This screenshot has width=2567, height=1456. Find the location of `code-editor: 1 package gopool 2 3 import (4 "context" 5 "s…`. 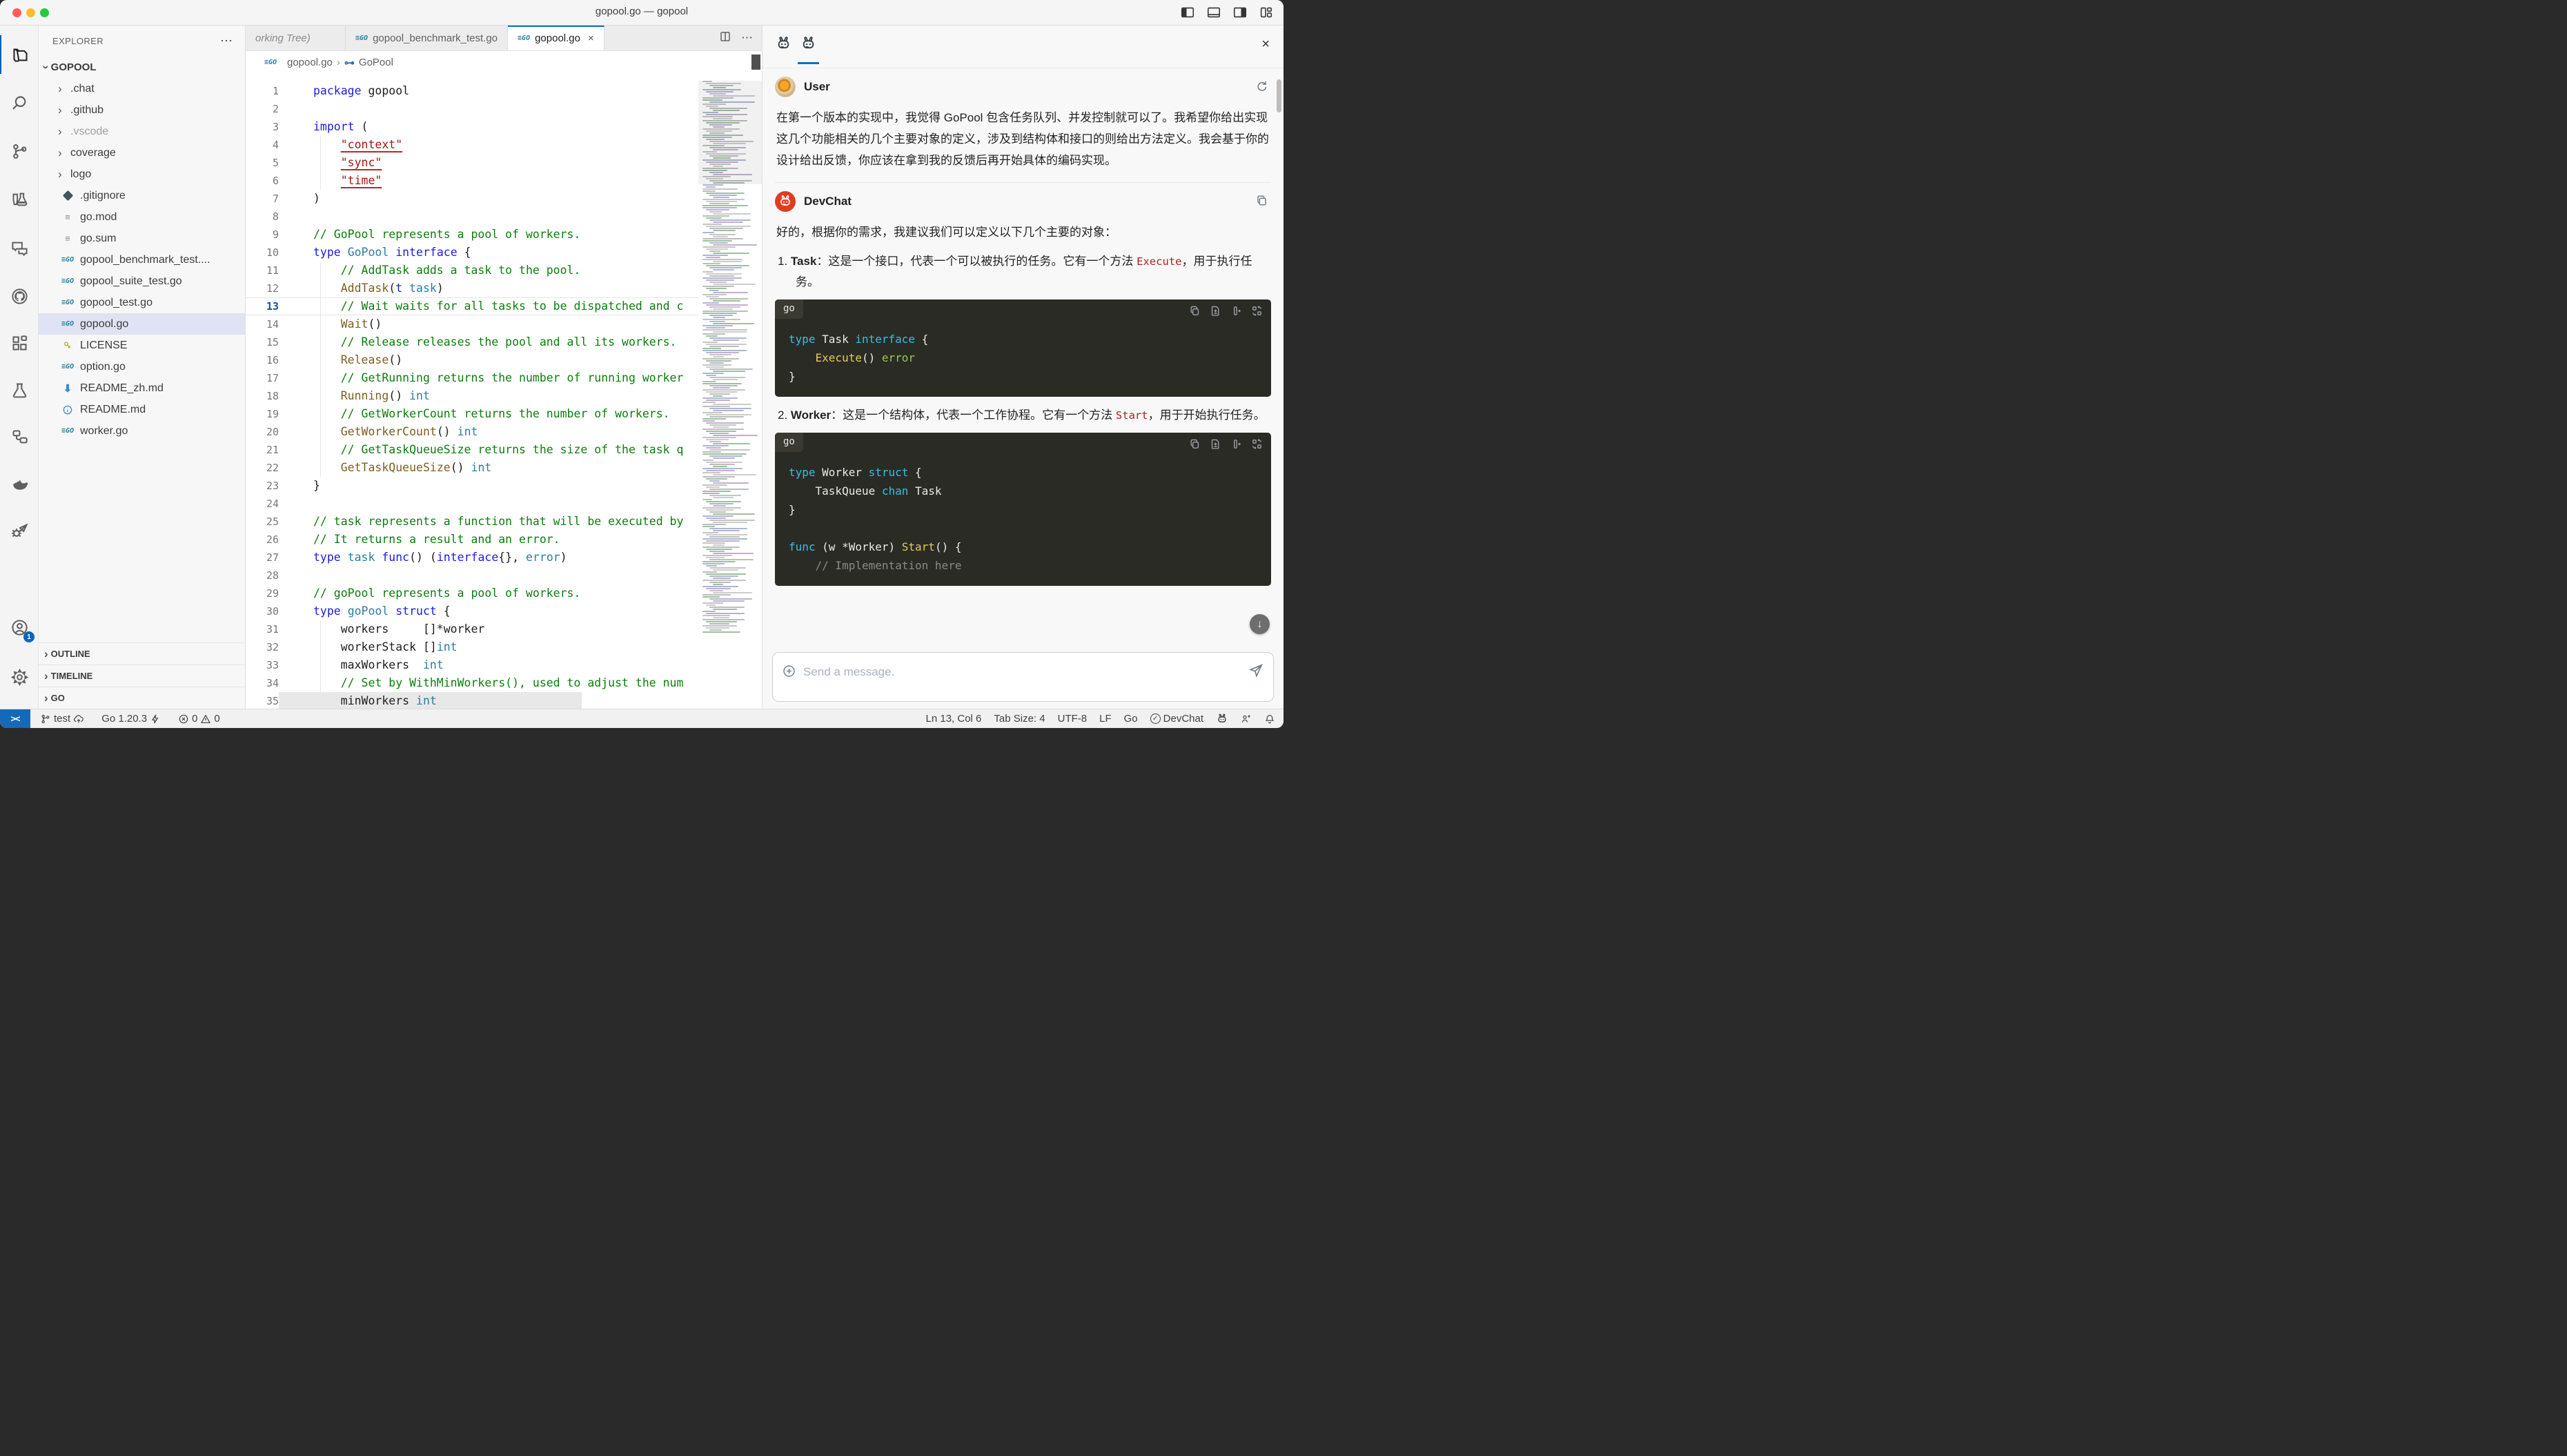

code-editor: 1 package gopool 2 3 import (4 "context" 5 "s… is located at coordinates (472, 391).